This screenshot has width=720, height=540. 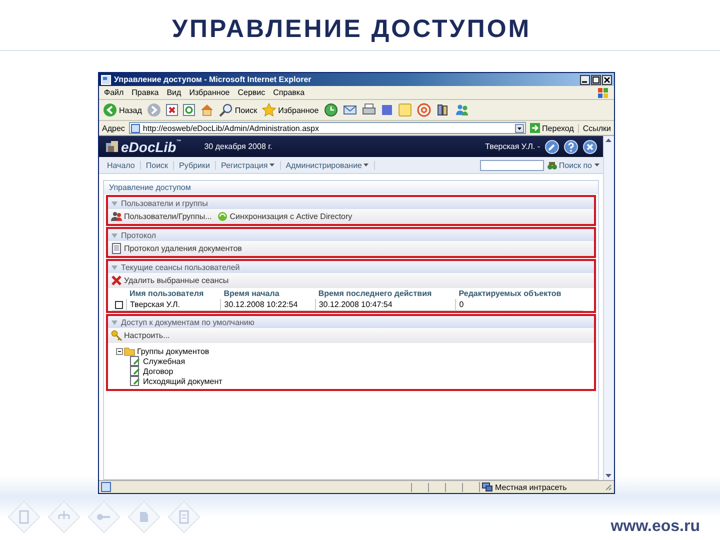 I want to click on maximize-icon, so click(x=596, y=79).